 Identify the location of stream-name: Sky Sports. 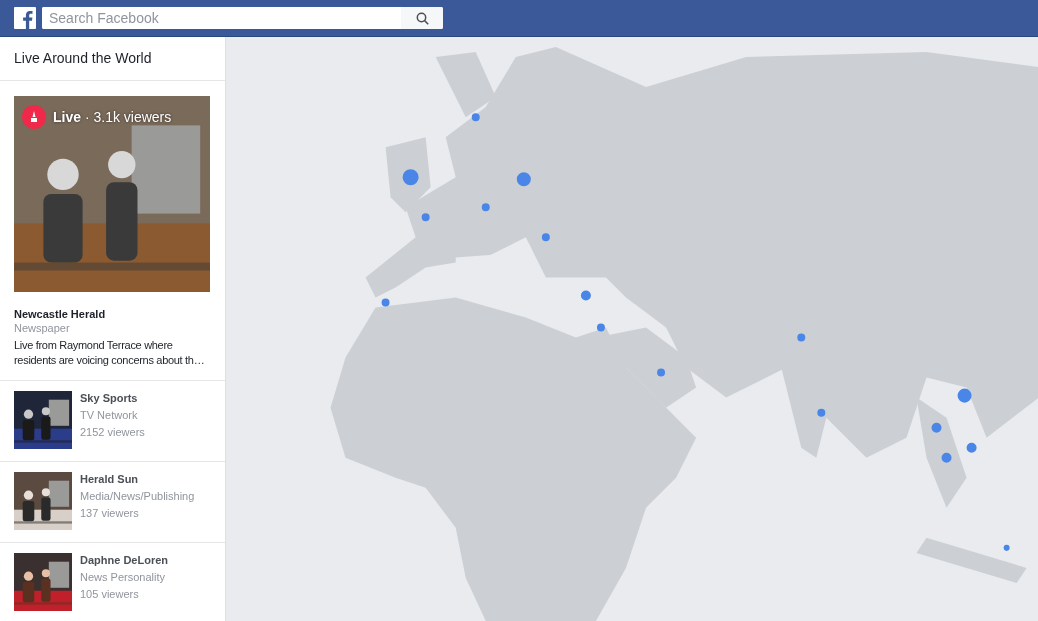
(112, 398).